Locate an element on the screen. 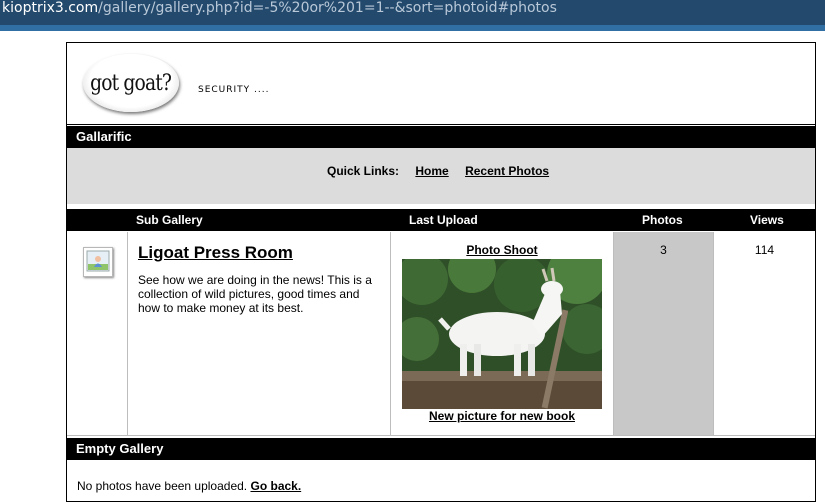 The width and height of the screenshot is (825, 502). views-count: 114 is located at coordinates (764, 250).